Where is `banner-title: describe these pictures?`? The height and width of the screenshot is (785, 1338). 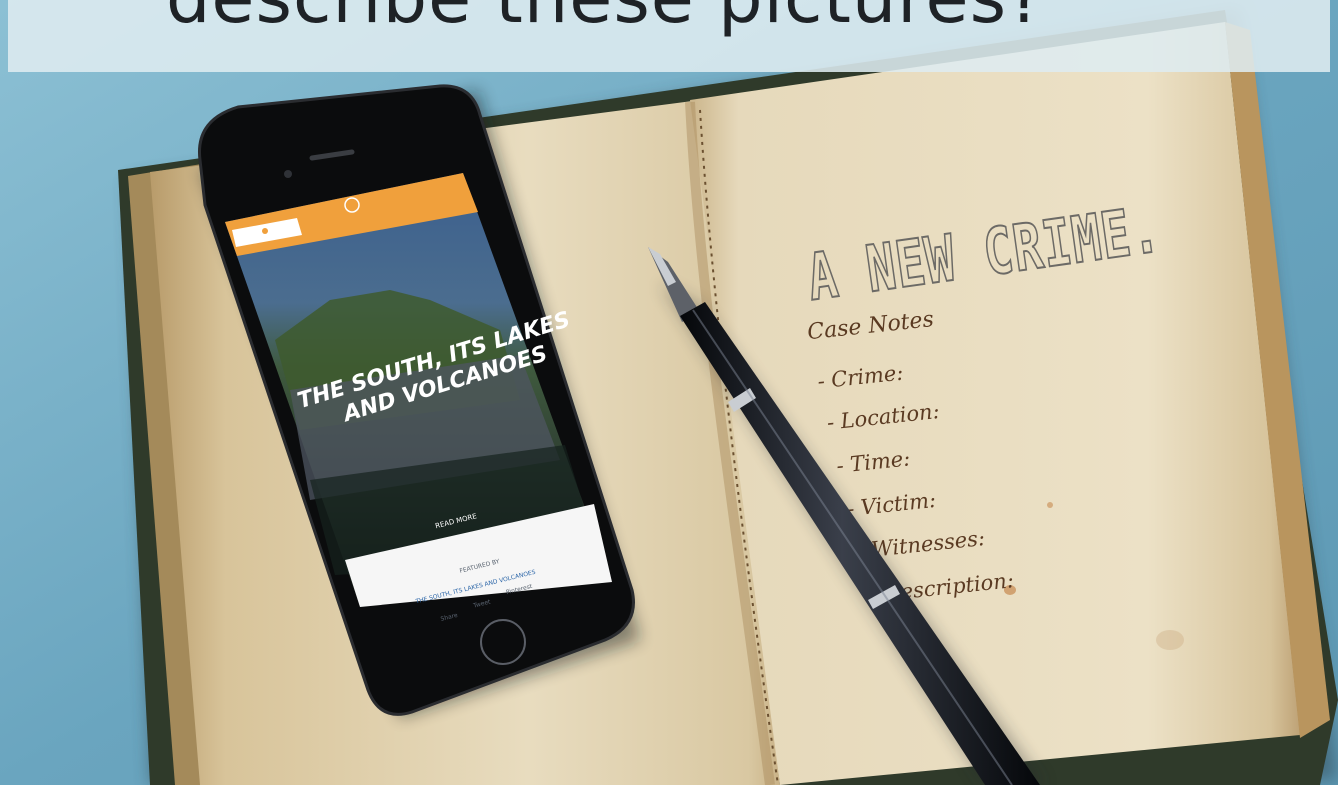 banner-title: describe these pictures? is located at coordinates (605, 20).